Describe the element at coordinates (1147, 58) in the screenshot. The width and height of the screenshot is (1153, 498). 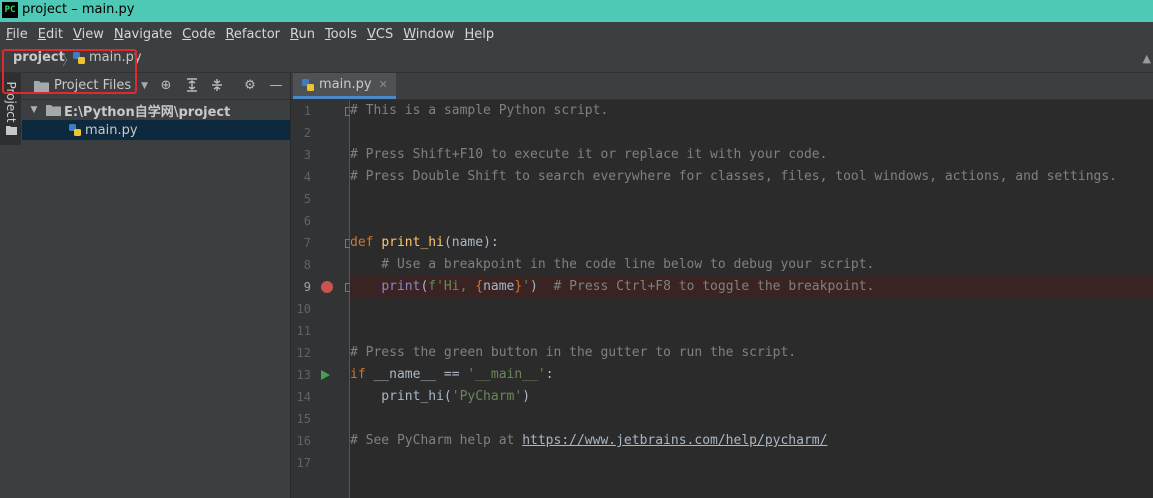
I see `navbar-arrow-icon: ▲` at that location.